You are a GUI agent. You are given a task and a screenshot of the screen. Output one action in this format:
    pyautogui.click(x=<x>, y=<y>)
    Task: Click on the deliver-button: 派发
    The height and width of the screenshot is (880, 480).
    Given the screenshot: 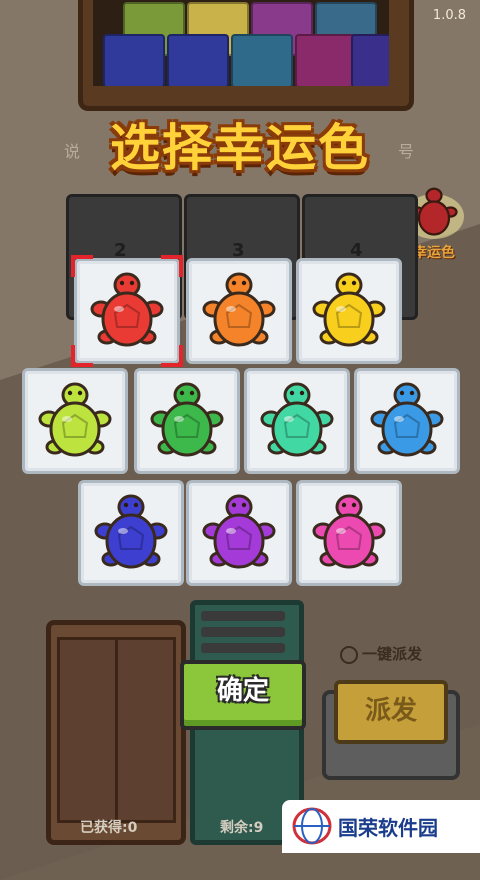 What is the action you would take?
    pyautogui.click(x=391, y=712)
    